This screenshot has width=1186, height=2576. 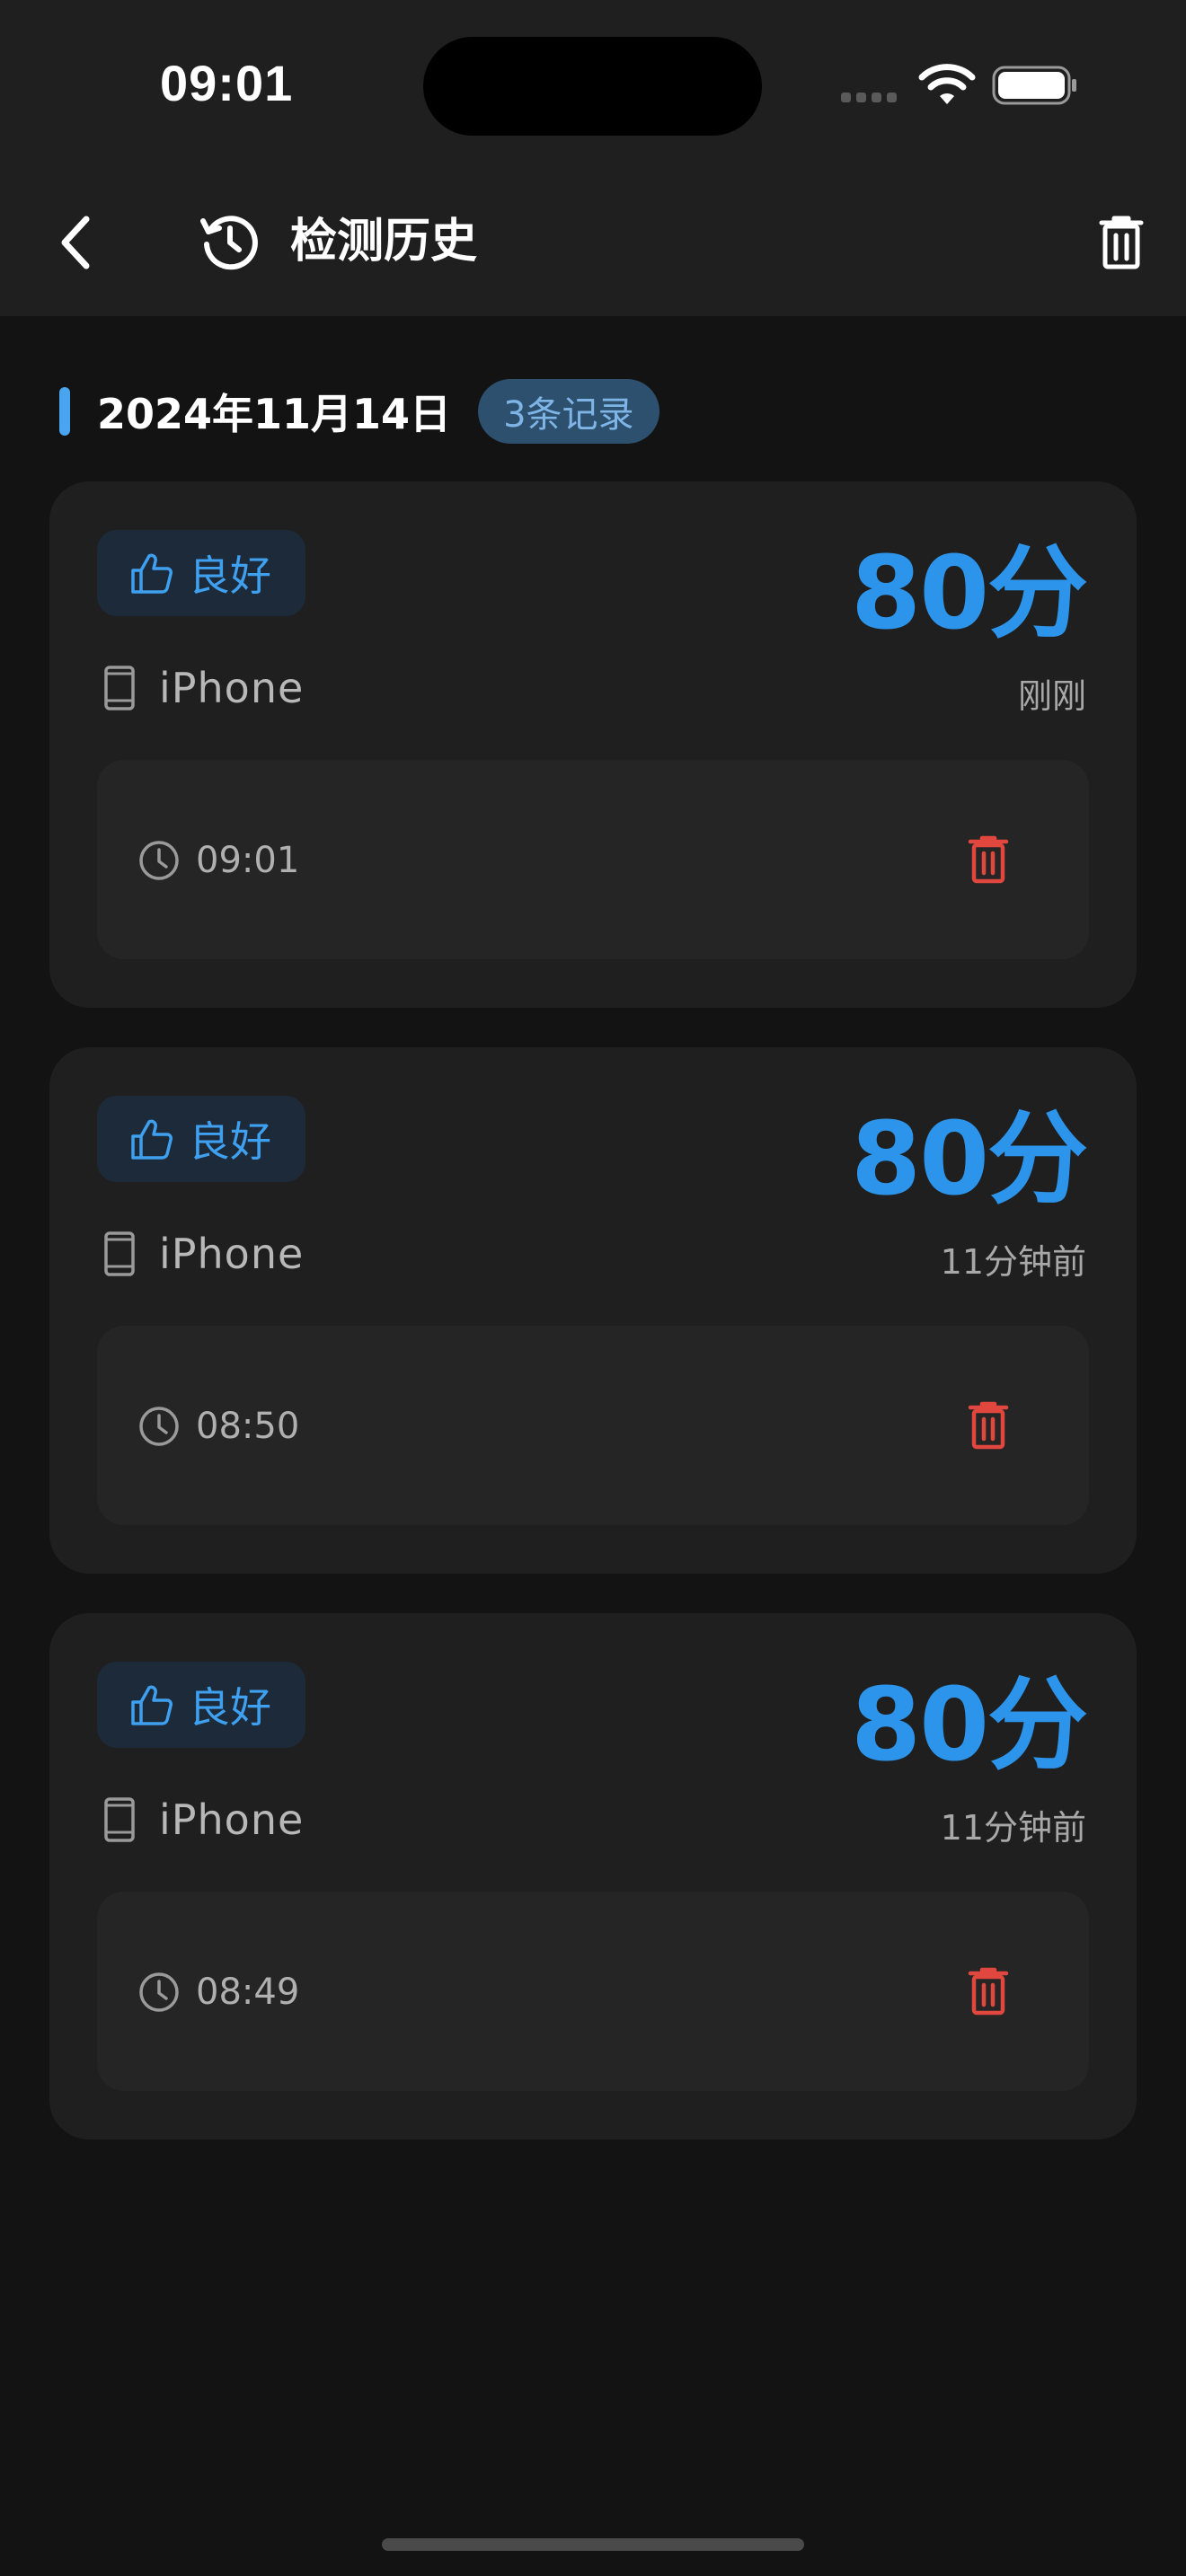 What do you see at coordinates (274, 414) in the screenshot?
I see `group-date: 2024年11月14日` at bounding box center [274, 414].